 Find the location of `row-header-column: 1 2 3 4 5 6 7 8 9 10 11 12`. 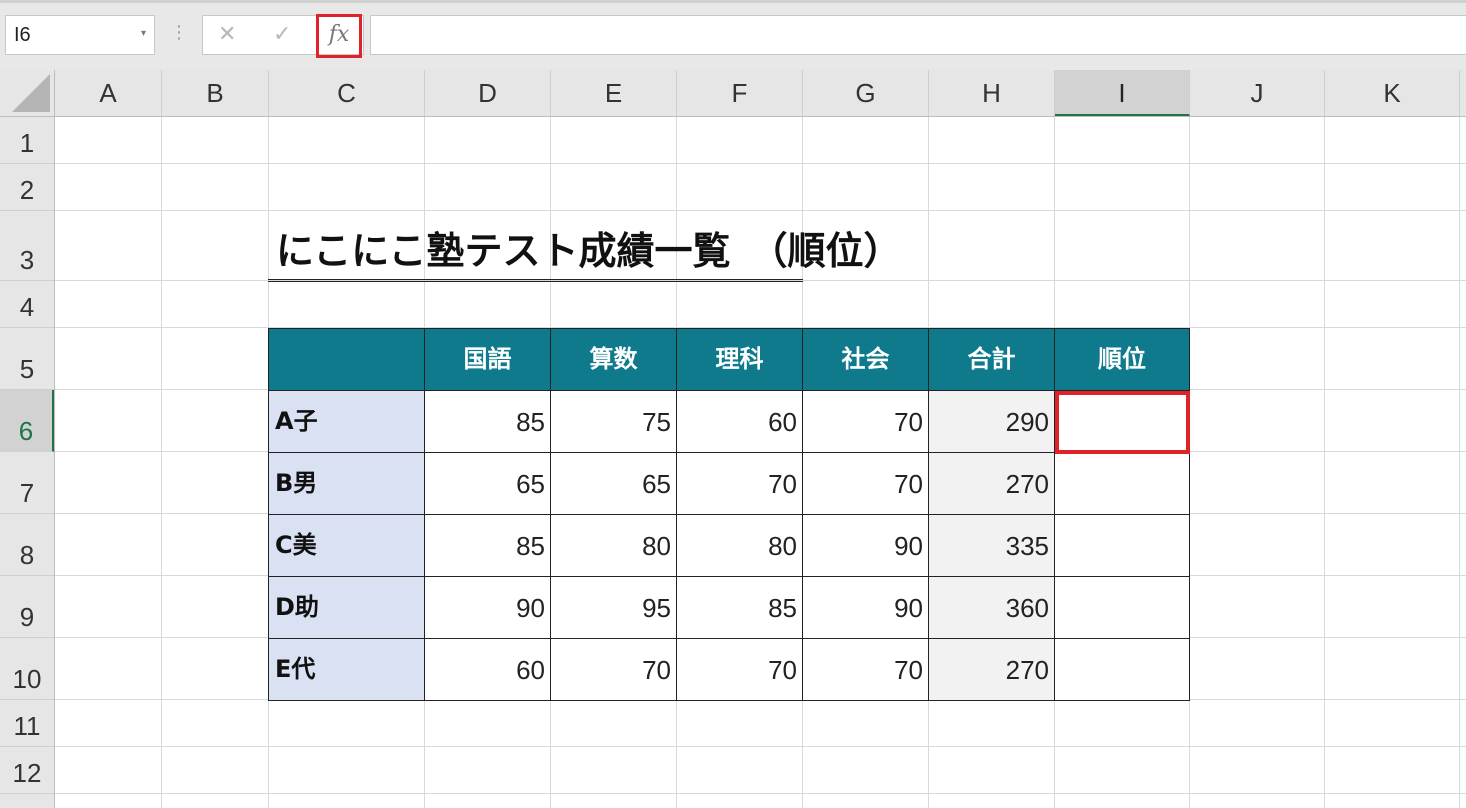

row-header-column: 1 2 3 4 5 6 7 8 9 10 11 12 is located at coordinates (27, 462).